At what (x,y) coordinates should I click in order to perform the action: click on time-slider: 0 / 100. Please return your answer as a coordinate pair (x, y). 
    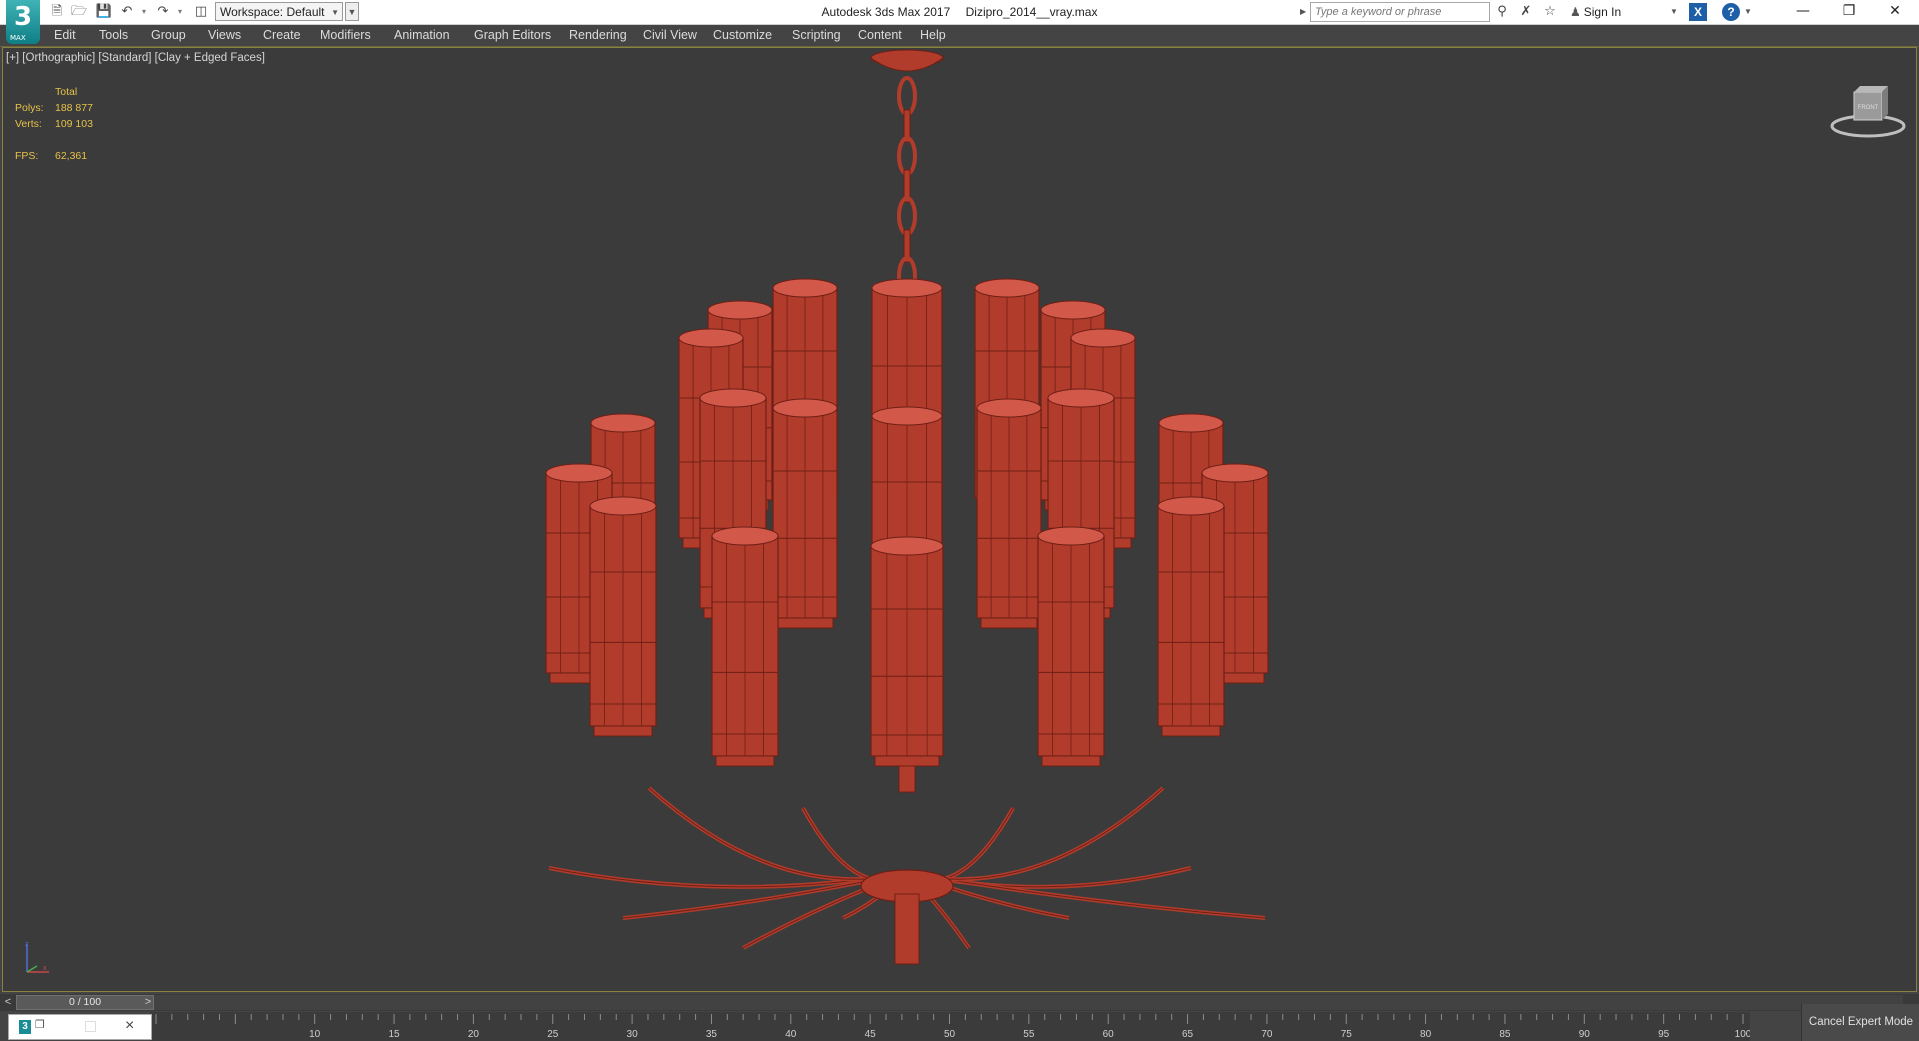
    Looking at the image, I should click on (85, 1002).